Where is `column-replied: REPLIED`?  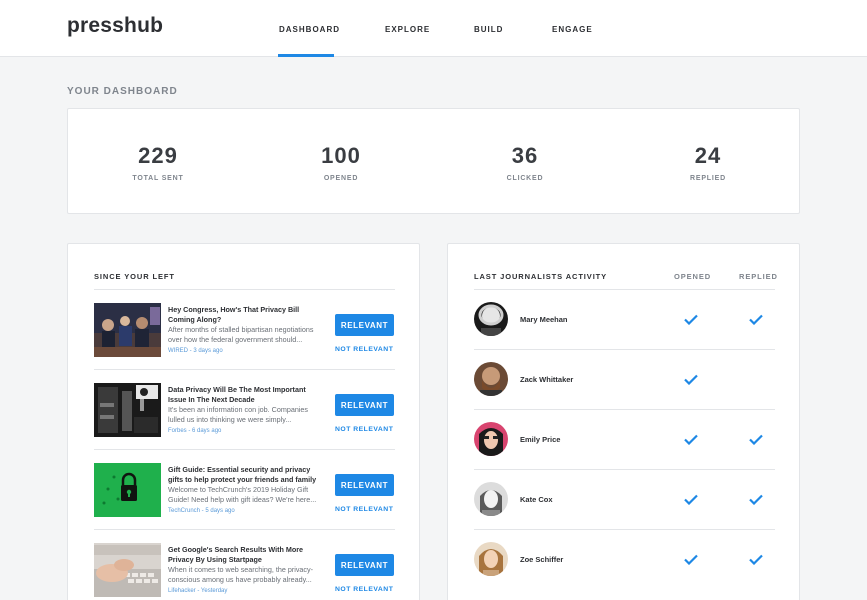 column-replied: REPLIED is located at coordinates (758, 276).